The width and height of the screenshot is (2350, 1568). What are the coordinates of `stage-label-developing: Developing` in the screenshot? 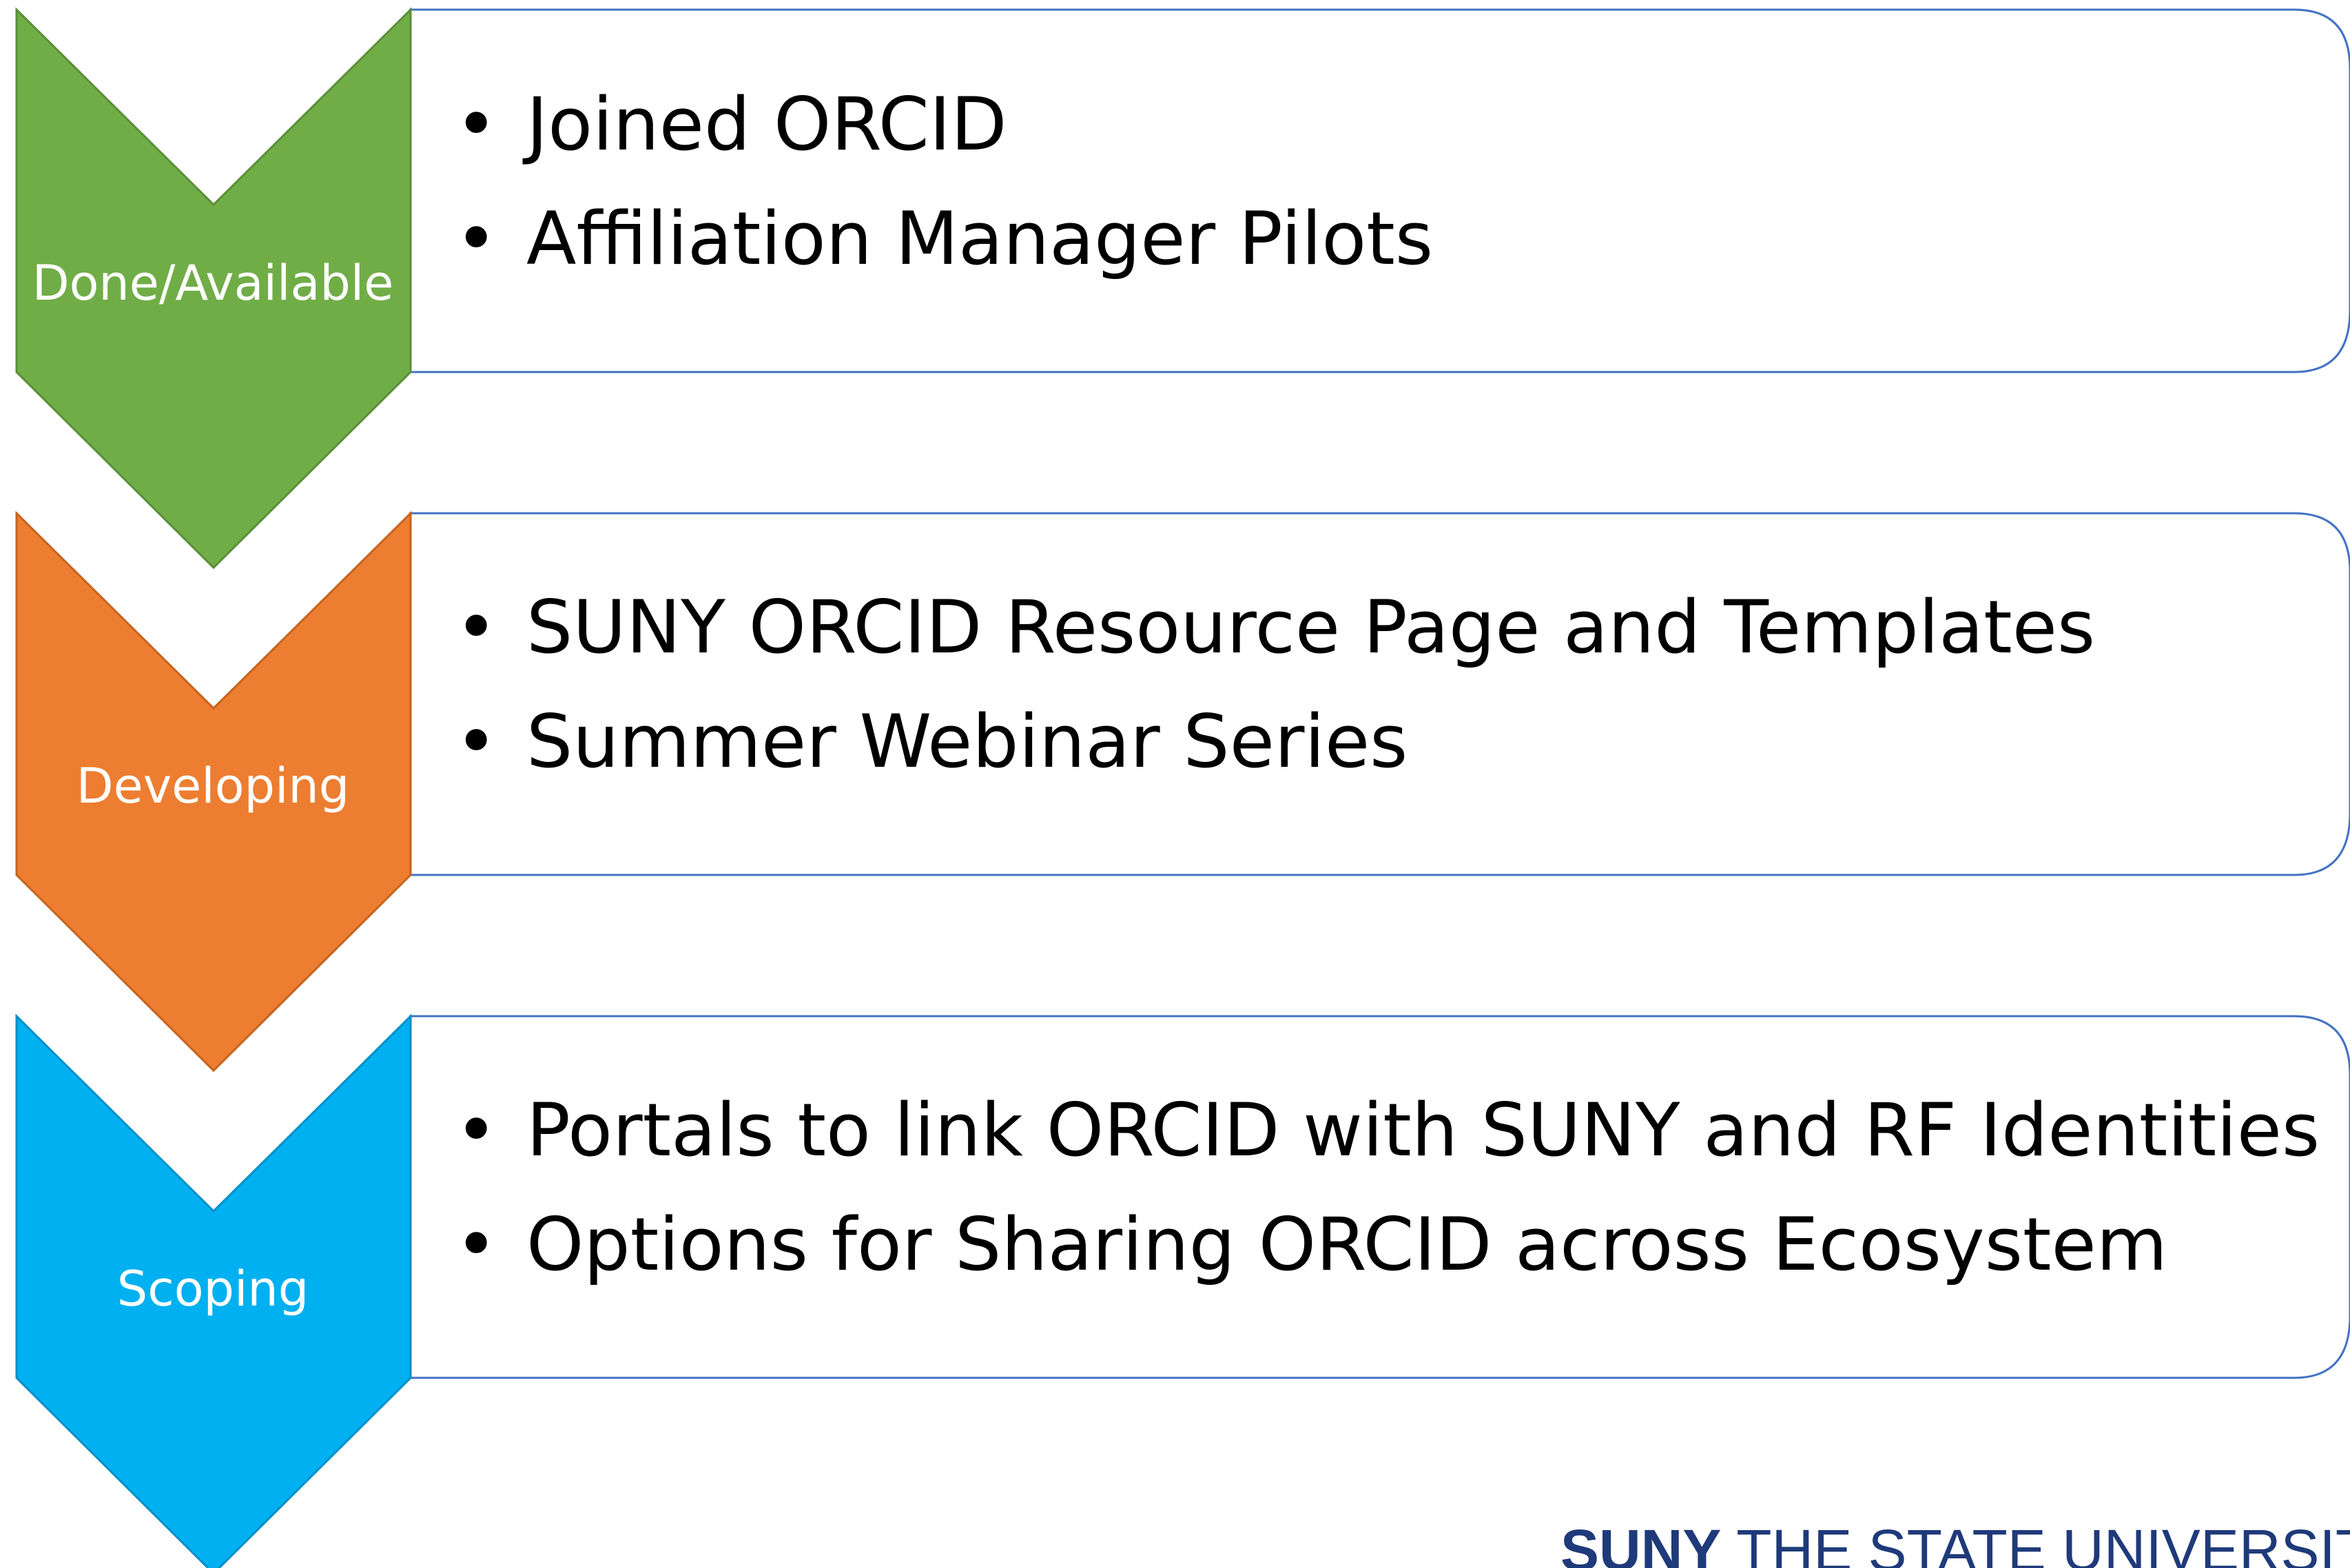 It's located at (213, 786).